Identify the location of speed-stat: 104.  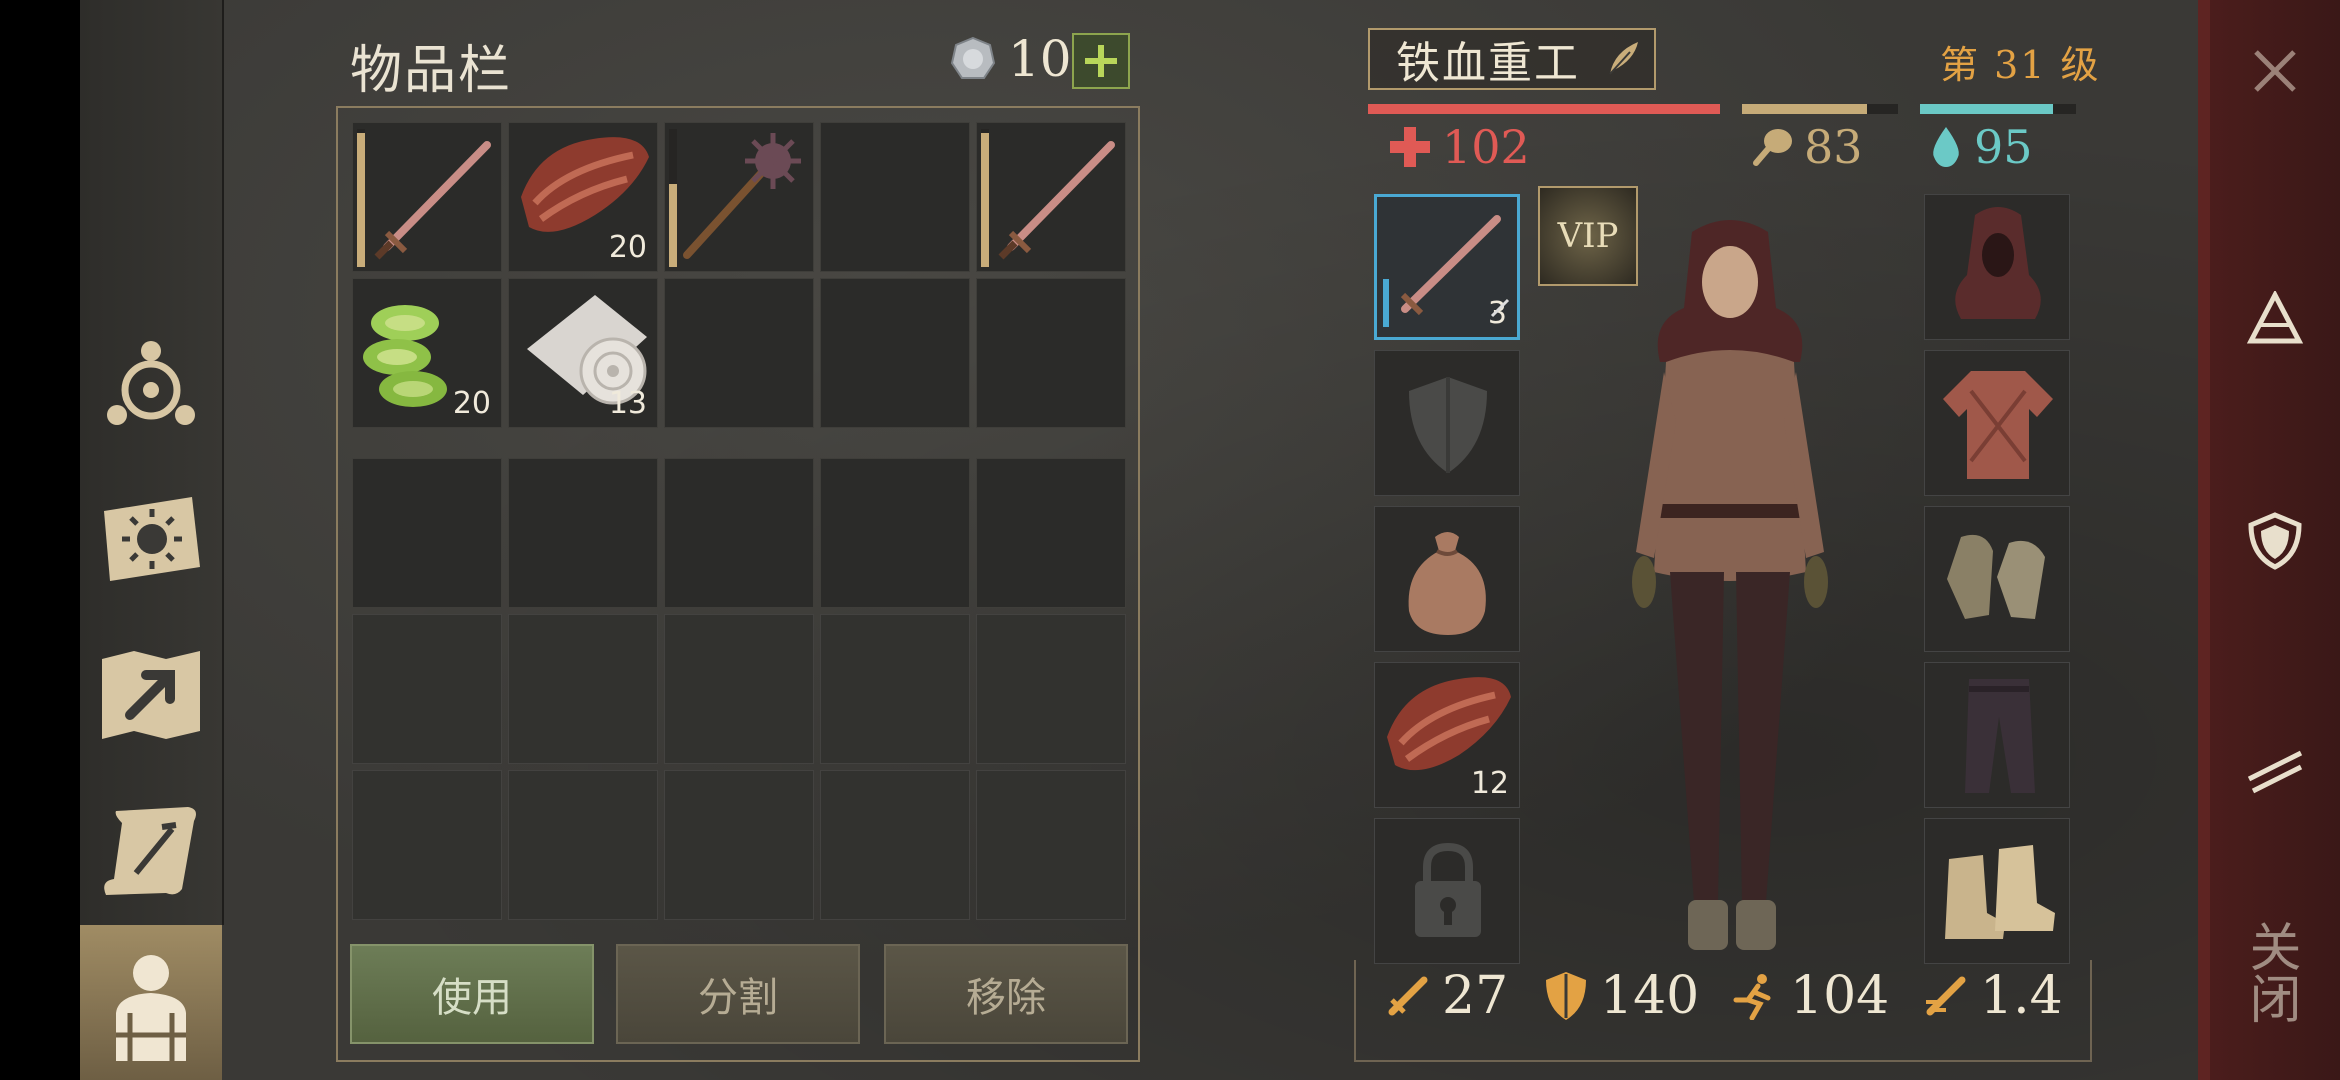
(1810, 996).